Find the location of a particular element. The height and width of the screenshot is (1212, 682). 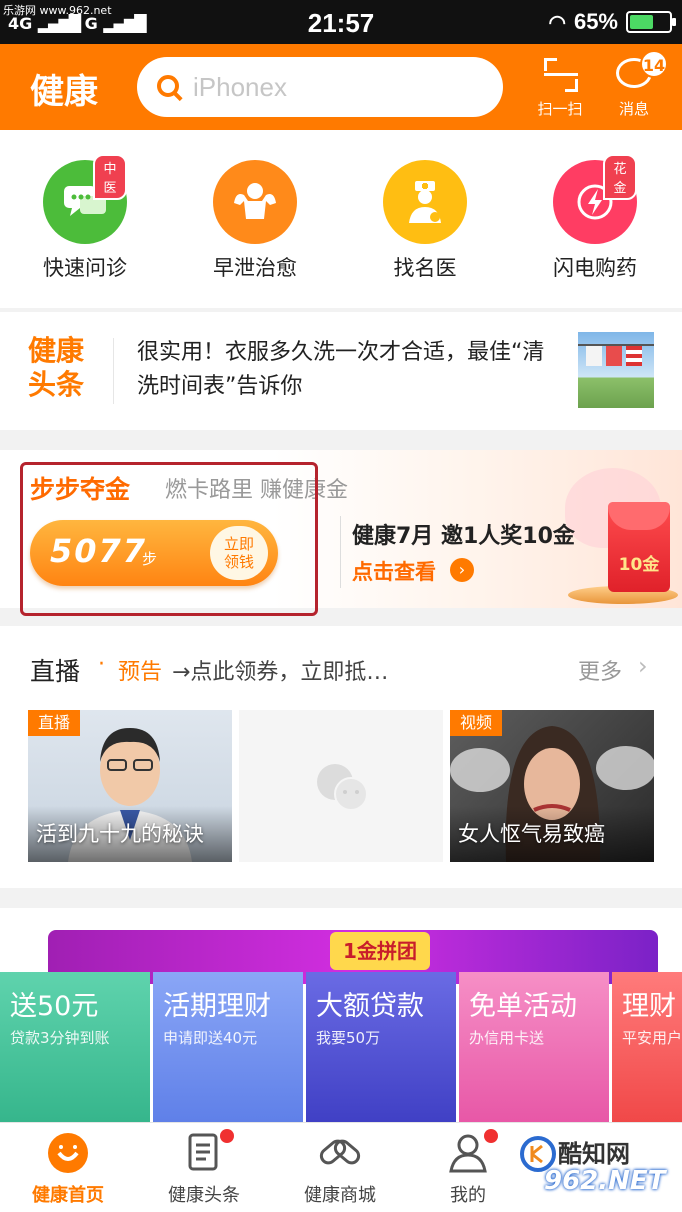

tab-label: 健康商城 is located at coordinates (340, 1195).